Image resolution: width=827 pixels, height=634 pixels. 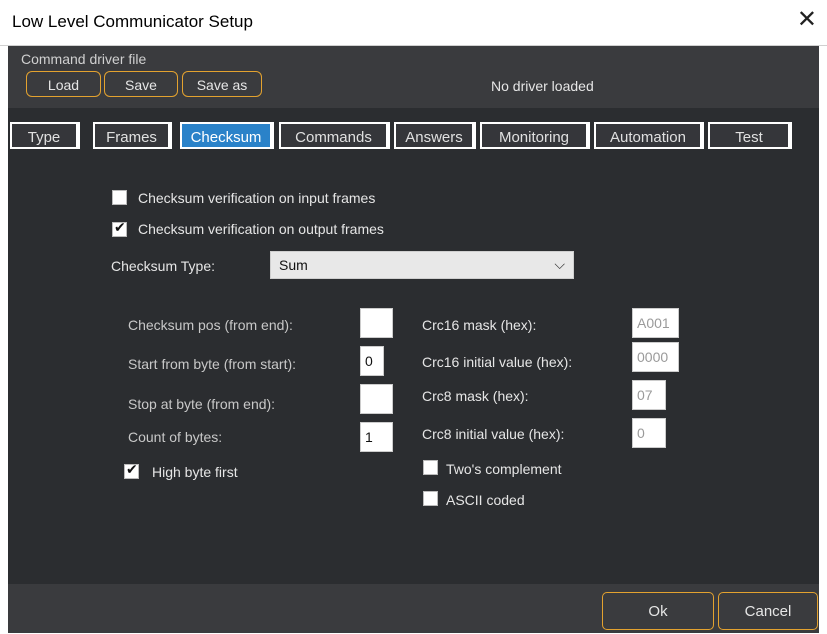 I want to click on verify-input-label: Checksum verification on input frames, so click(x=257, y=198).